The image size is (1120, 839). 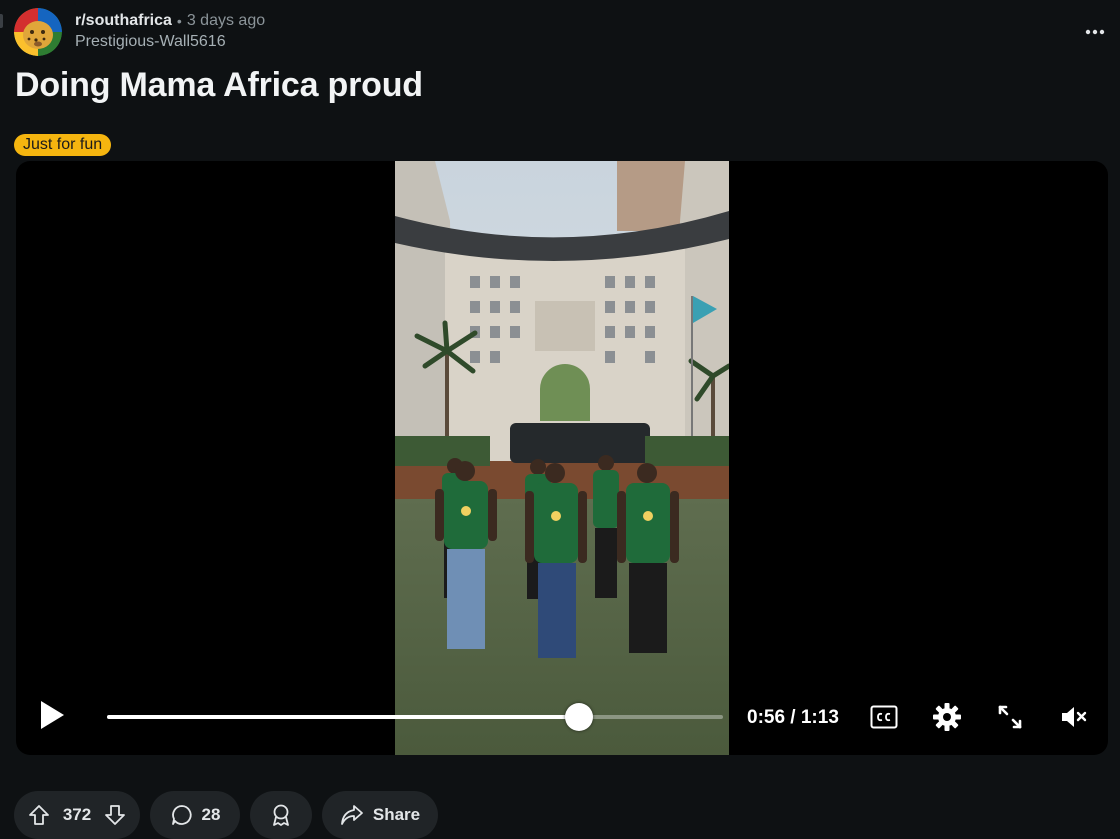 What do you see at coordinates (396, 814) in the screenshot?
I see `share-label: Share` at bounding box center [396, 814].